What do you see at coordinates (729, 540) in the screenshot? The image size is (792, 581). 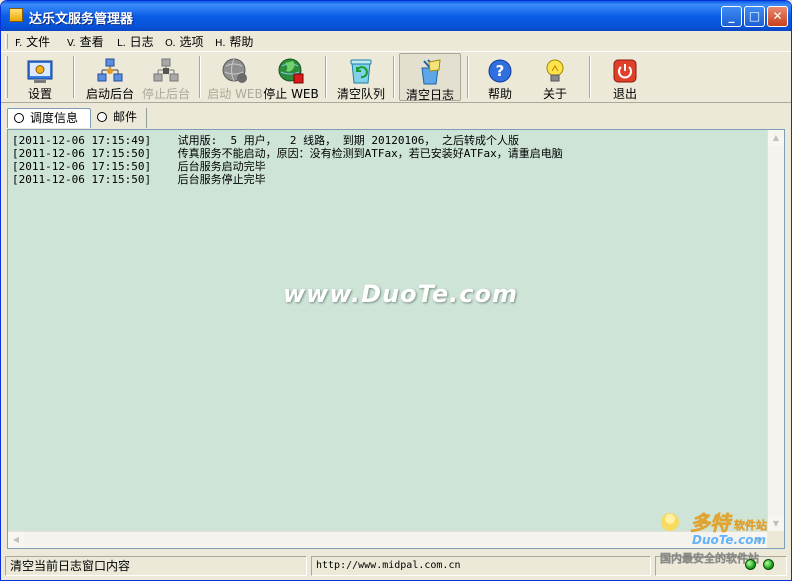 I see `logo-domain: DuoTe.com` at bounding box center [729, 540].